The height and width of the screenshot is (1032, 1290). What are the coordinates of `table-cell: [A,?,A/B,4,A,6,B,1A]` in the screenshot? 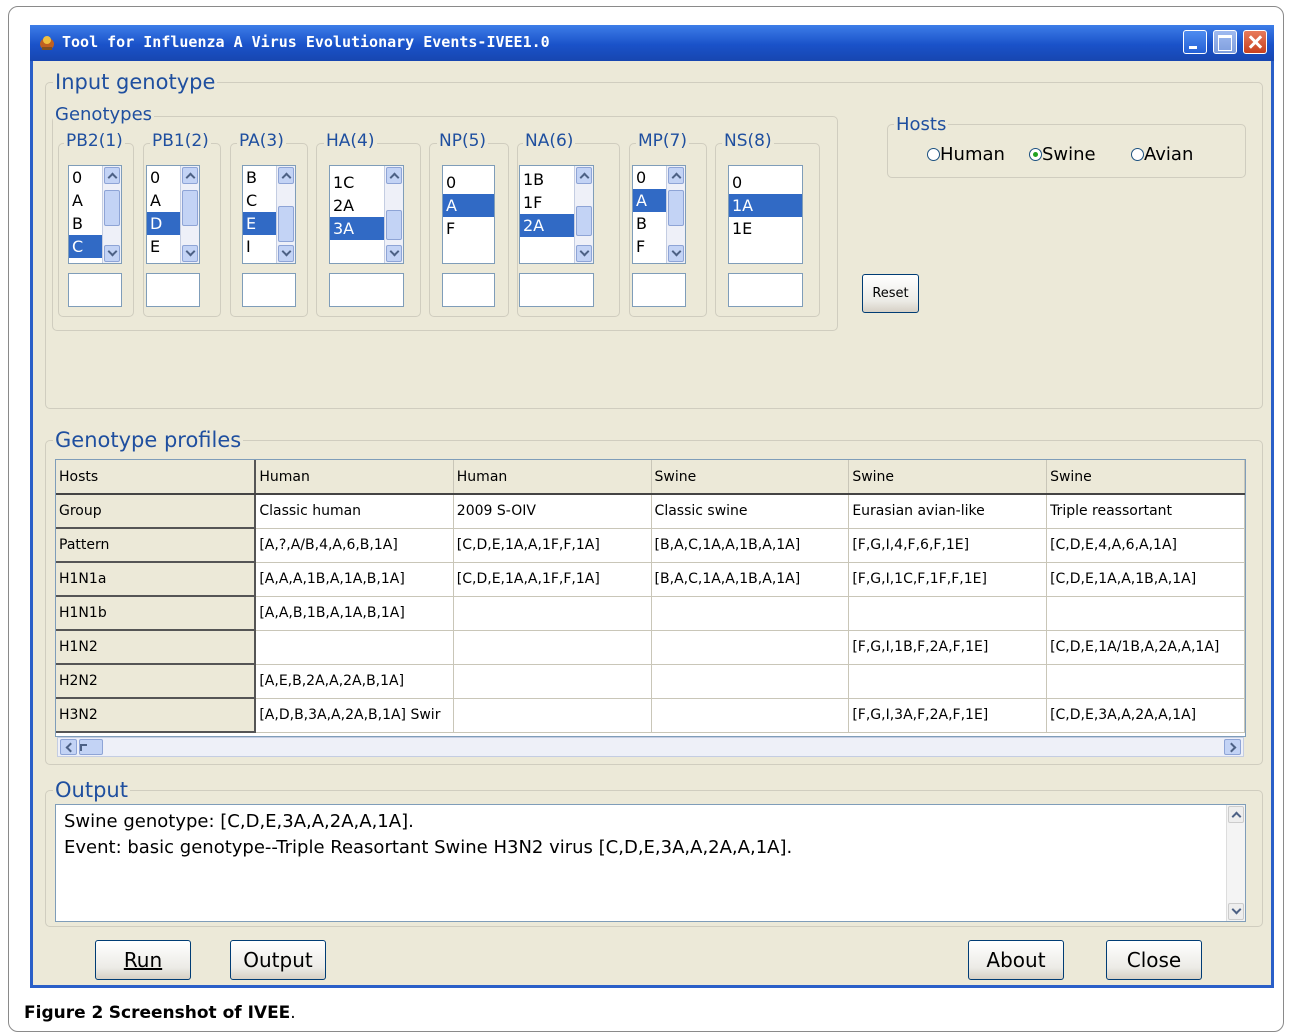 It's located at (354, 545).